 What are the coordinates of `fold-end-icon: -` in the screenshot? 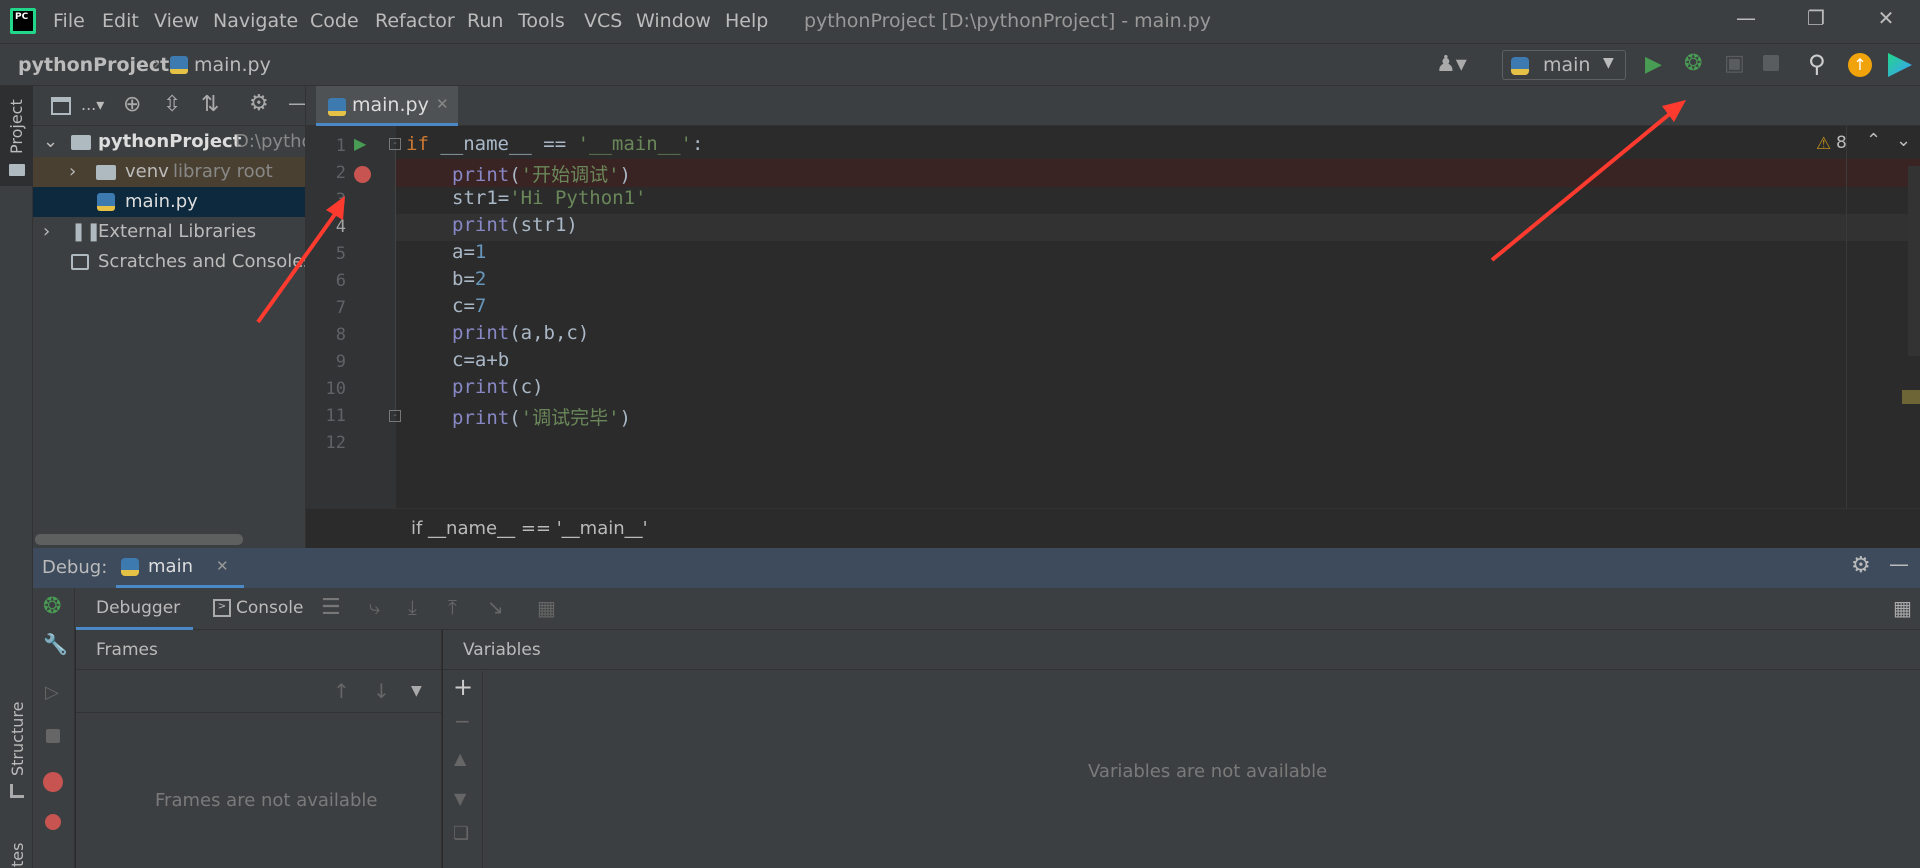 It's located at (395, 416).